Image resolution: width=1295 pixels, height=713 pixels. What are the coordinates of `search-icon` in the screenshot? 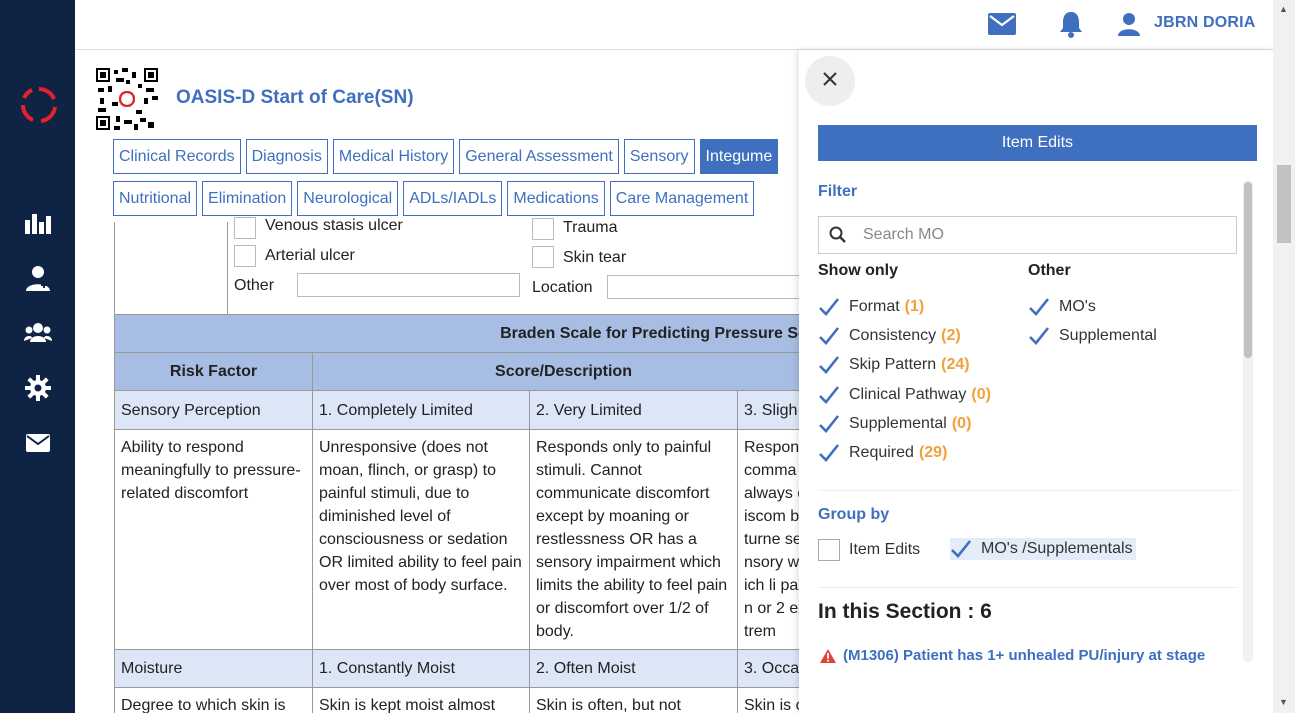 It's located at (838, 237).